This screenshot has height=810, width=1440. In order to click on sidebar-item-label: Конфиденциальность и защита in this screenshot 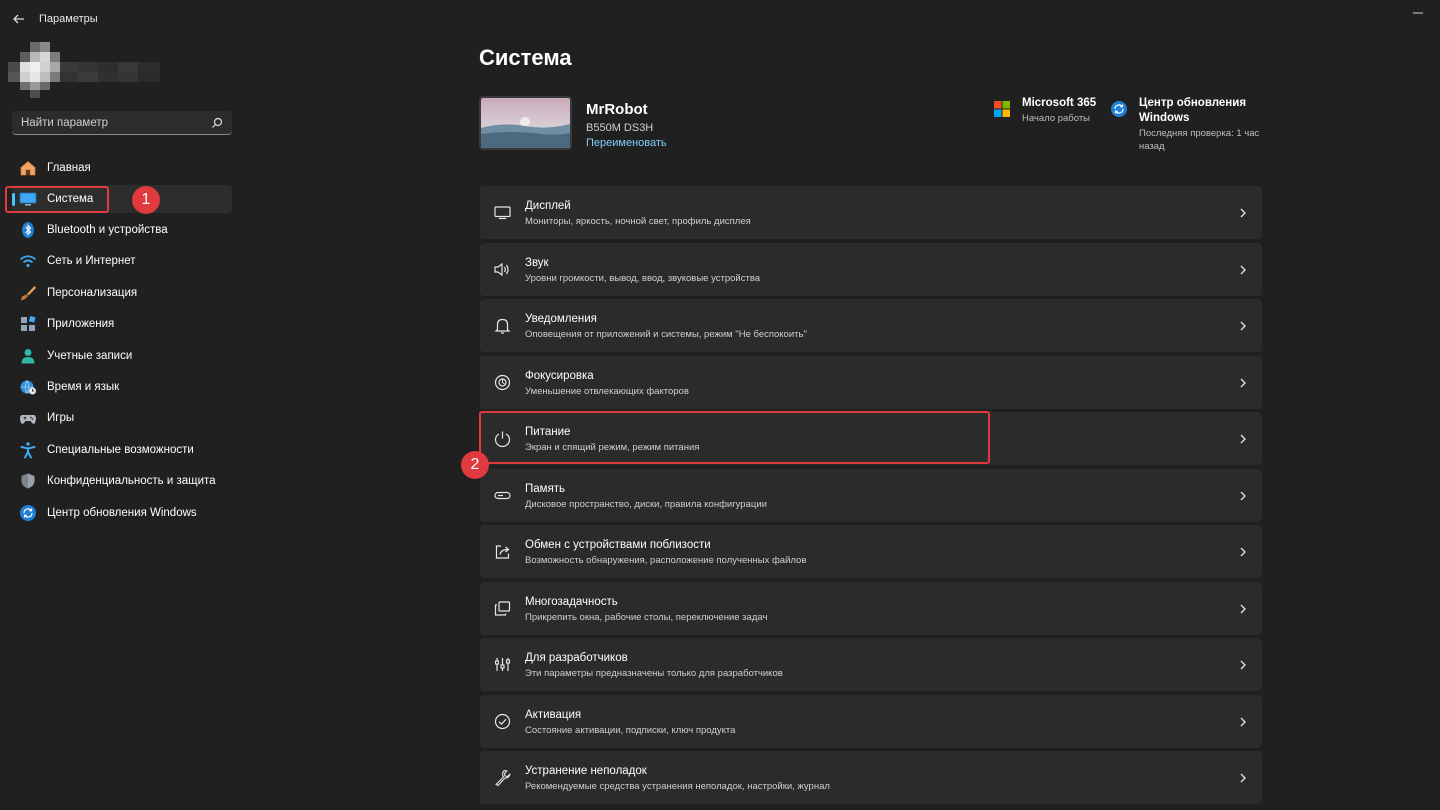, I will do `click(131, 481)`.